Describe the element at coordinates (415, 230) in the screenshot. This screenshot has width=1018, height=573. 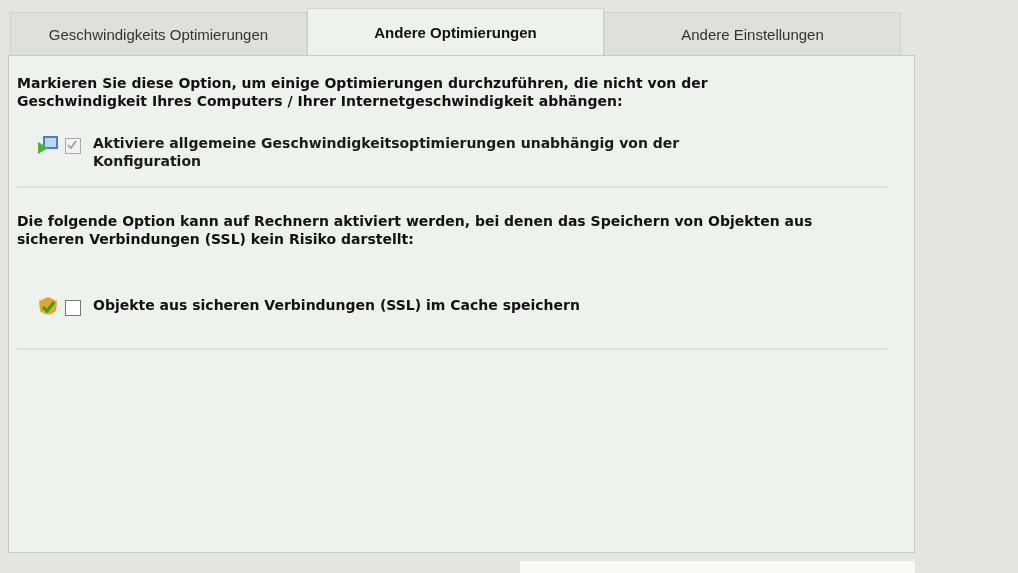
I see `description-text: Die folgende Option kann auf Rechnern aktiviert werden, bei denen das Speichern von Objekten aus sicheren Verbindungen (SSL) kein Risiko darstellt:` at that location.